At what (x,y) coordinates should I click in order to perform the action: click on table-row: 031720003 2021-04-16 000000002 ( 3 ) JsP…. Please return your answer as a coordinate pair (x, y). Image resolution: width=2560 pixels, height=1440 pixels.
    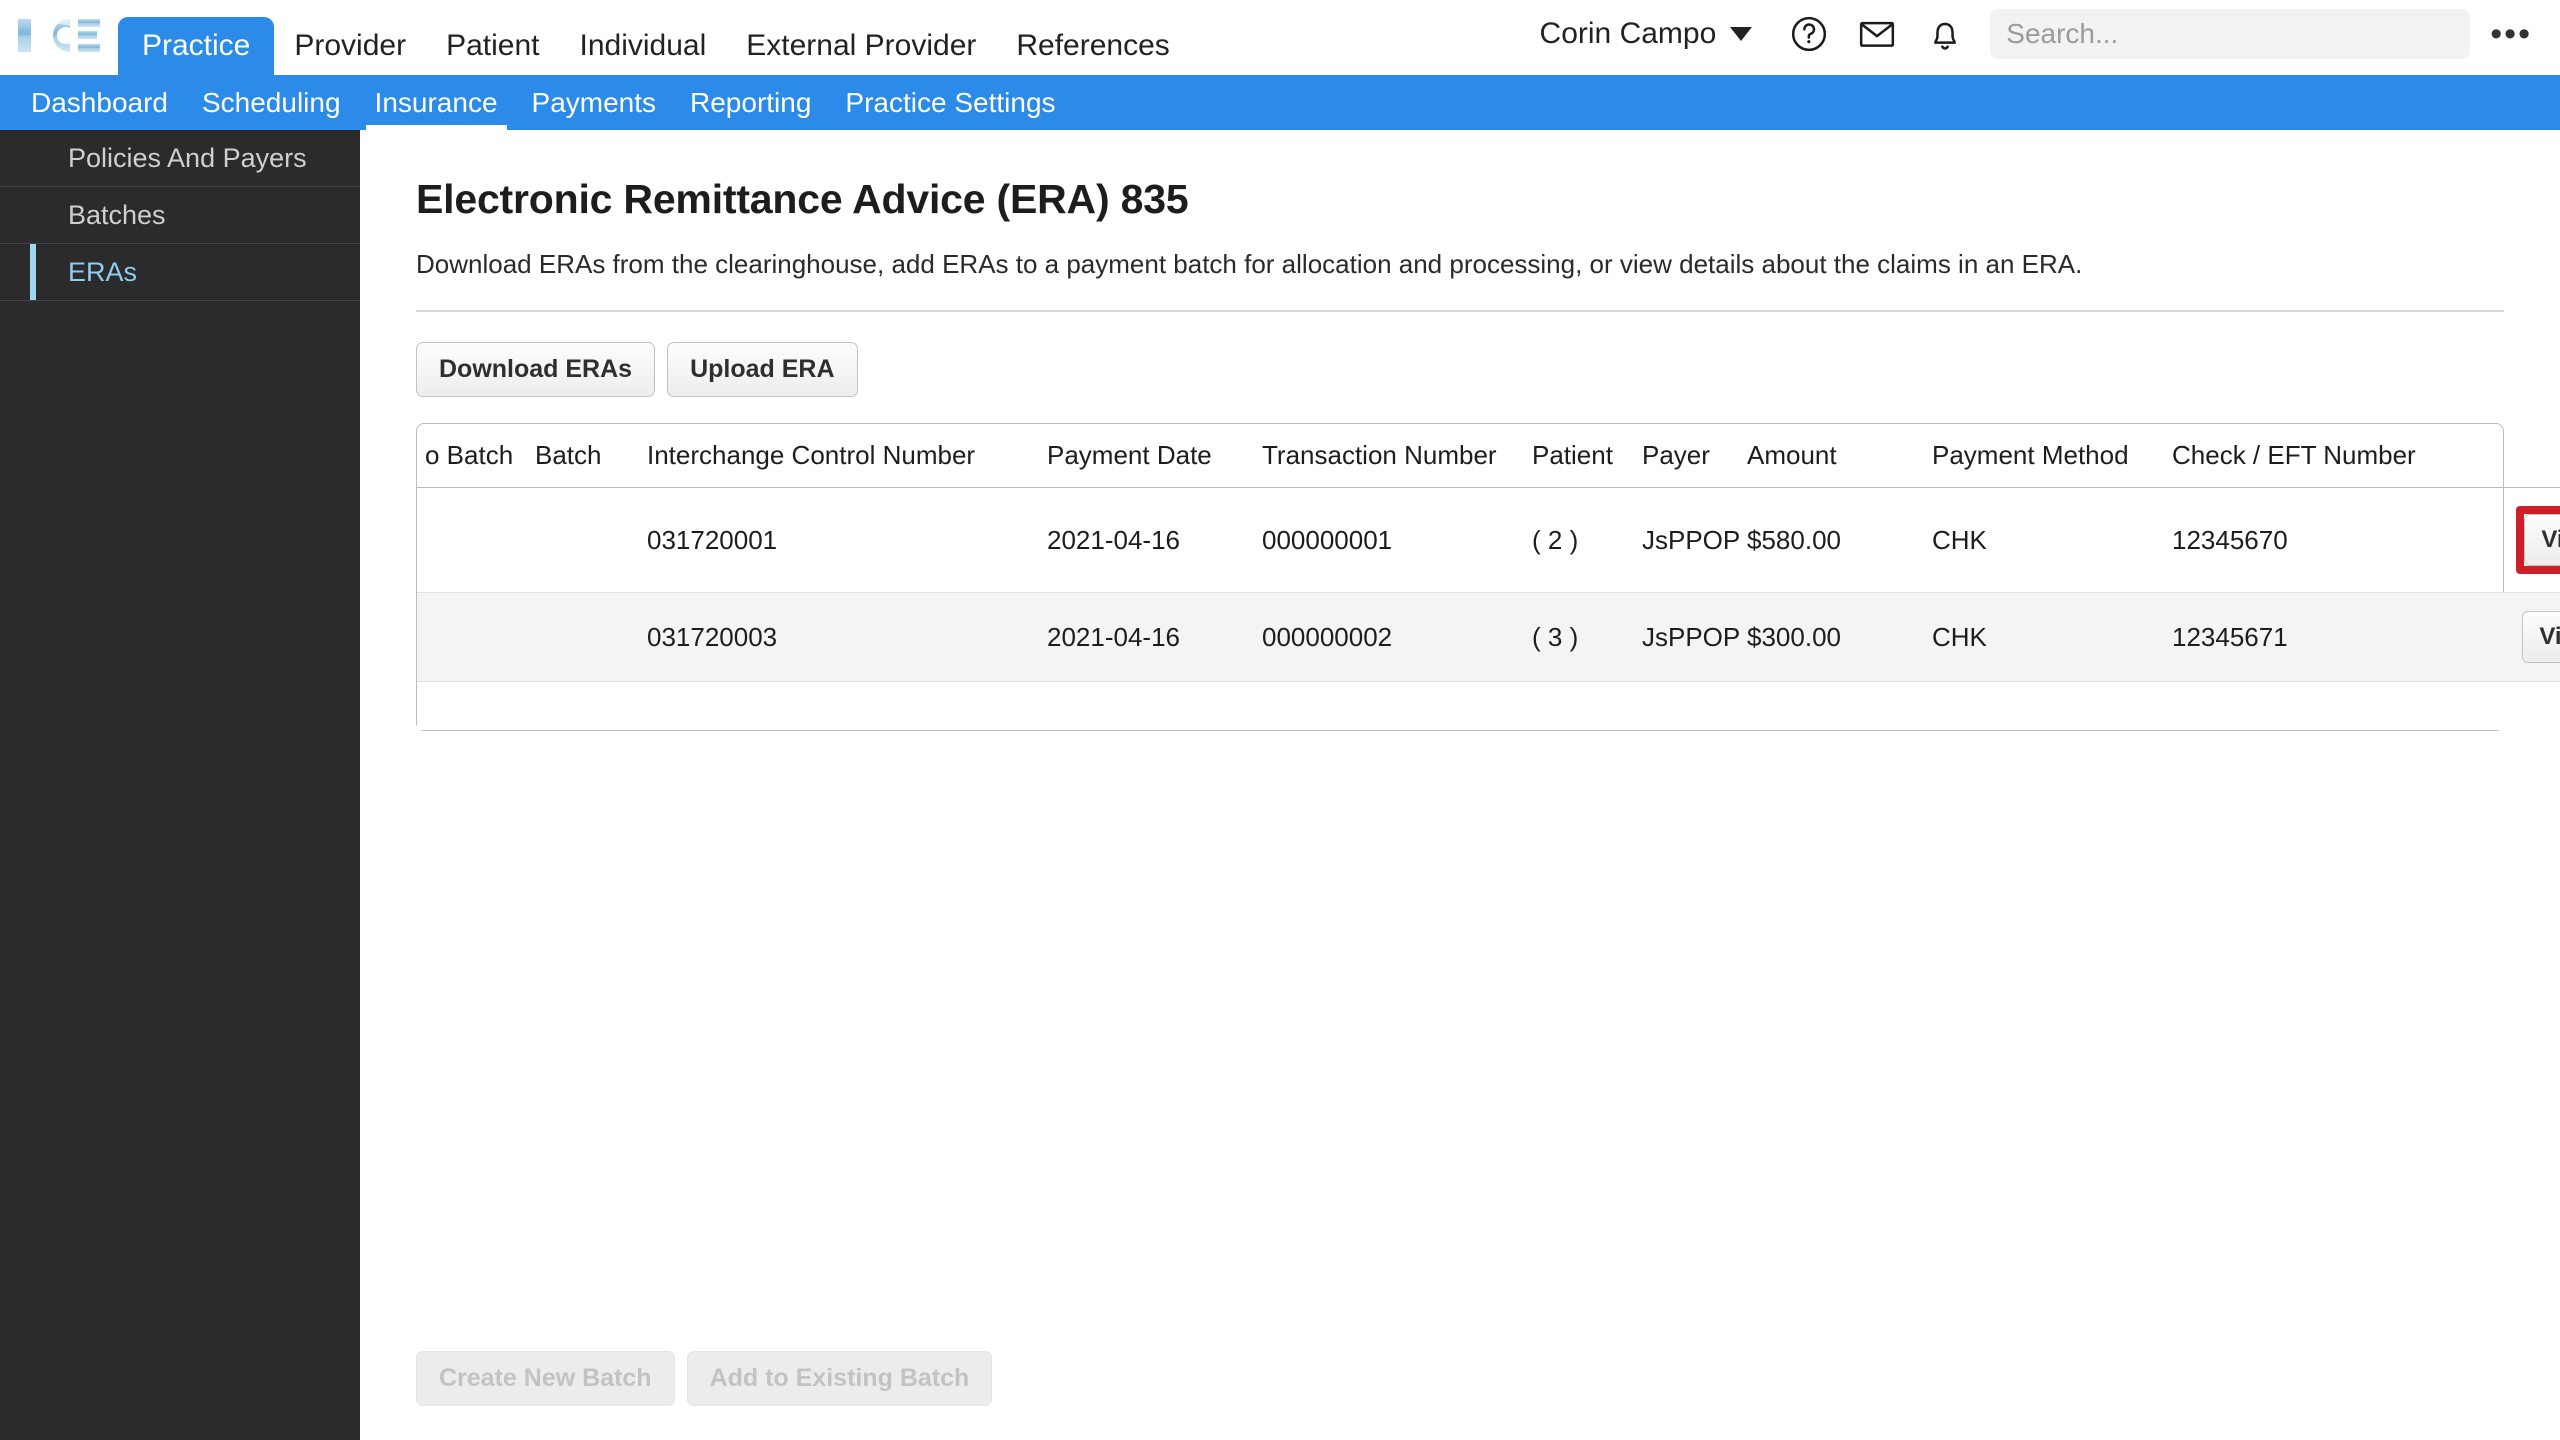
    Looking at the image, I should click on (1488, 637).